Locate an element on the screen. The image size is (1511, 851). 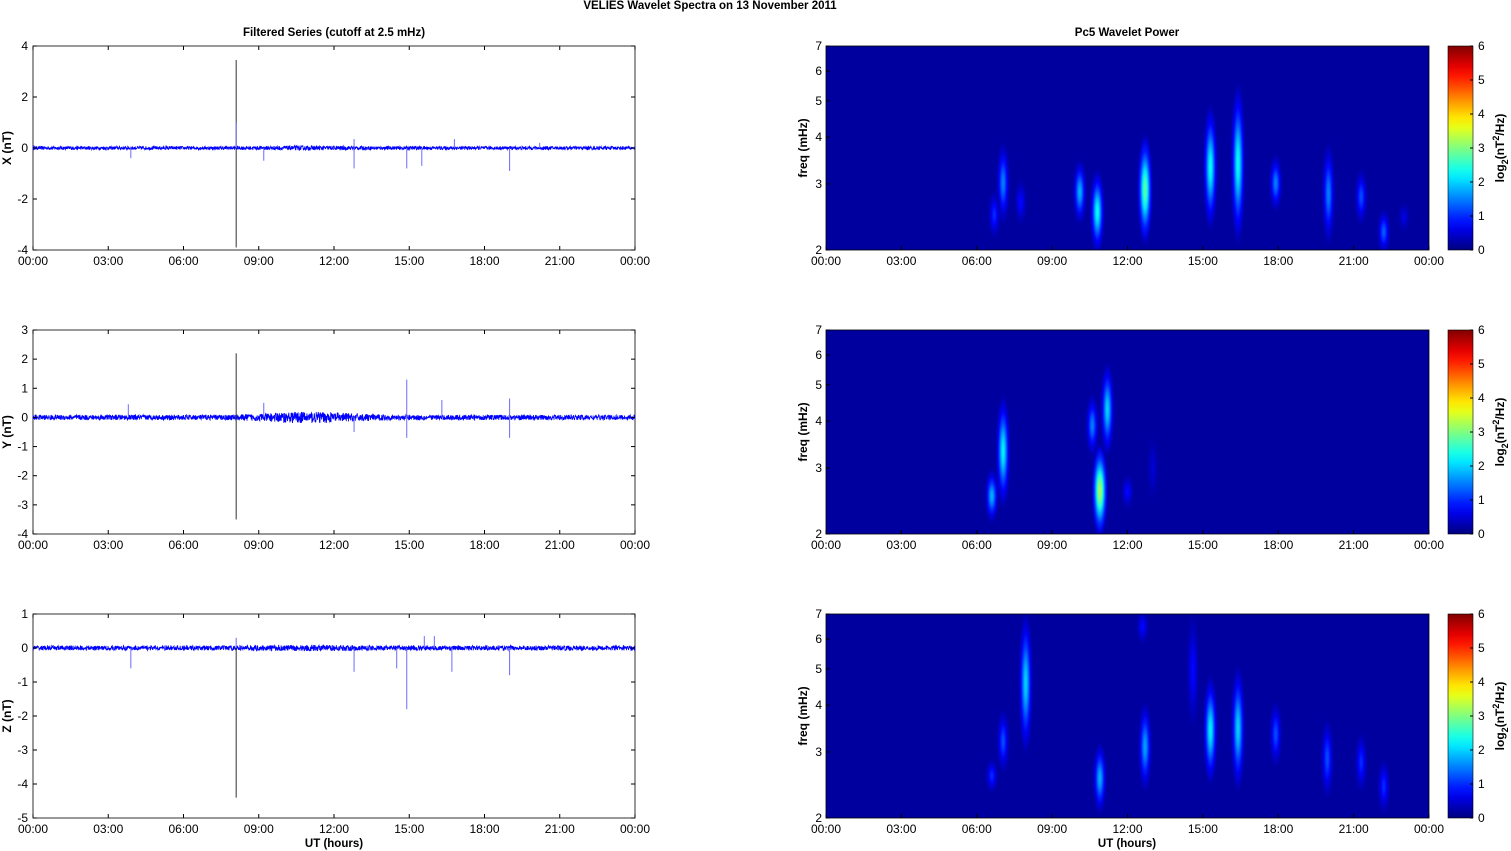
y-tick-label: 2 is located at coordinates (24, 97).